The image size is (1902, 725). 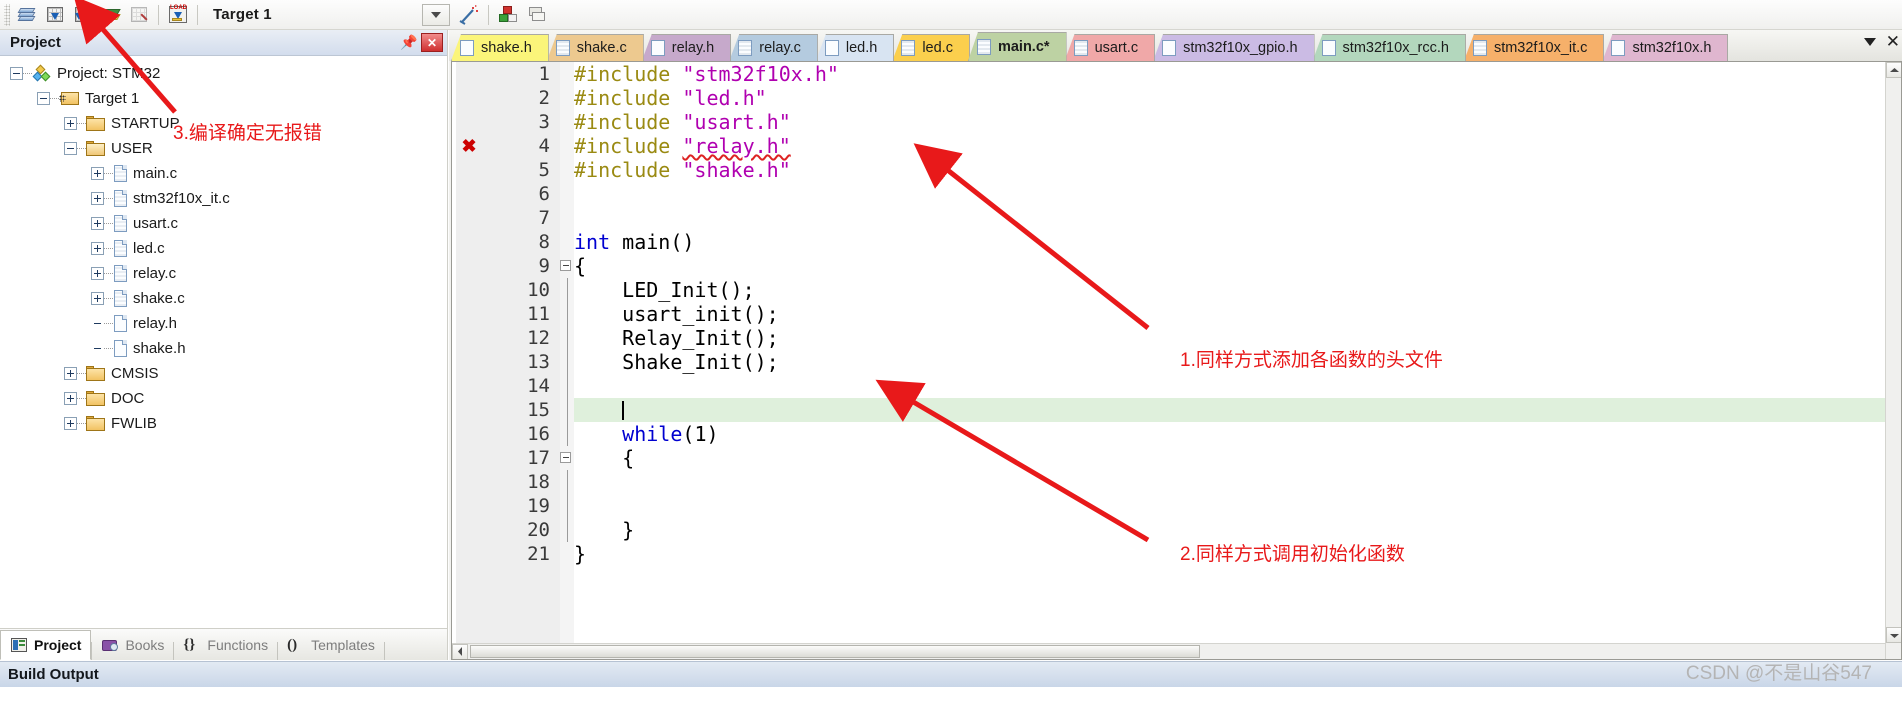 What do you see at coordinates (1234, 47) in the screenshot?
I see `editor-tab-stm32f10x-gpio-h: stm32f10x_gpio.h` at bounding box center [1234, 47].